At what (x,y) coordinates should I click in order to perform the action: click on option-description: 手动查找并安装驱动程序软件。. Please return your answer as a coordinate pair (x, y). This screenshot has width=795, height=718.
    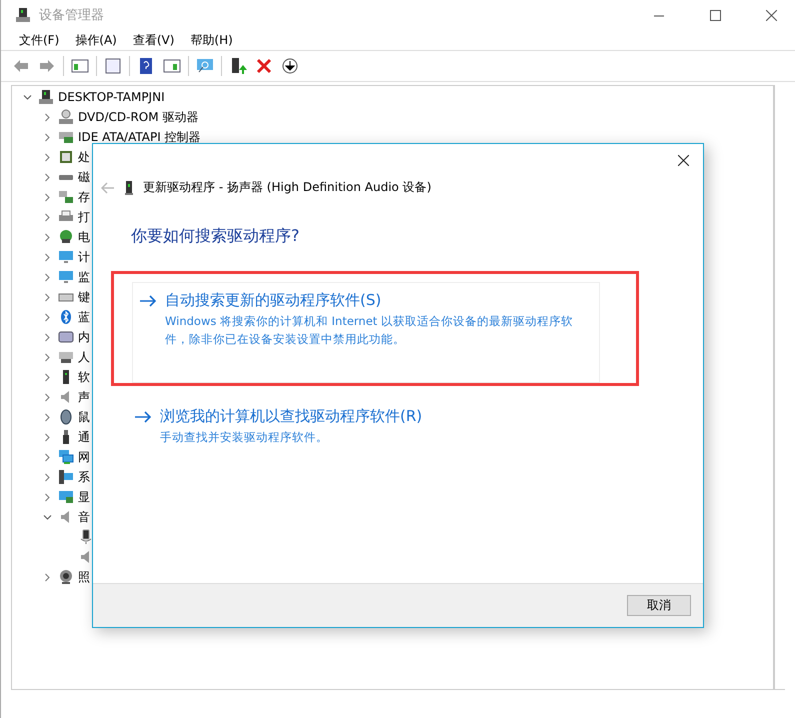
    Looking at the image, I should click on (244, 437).